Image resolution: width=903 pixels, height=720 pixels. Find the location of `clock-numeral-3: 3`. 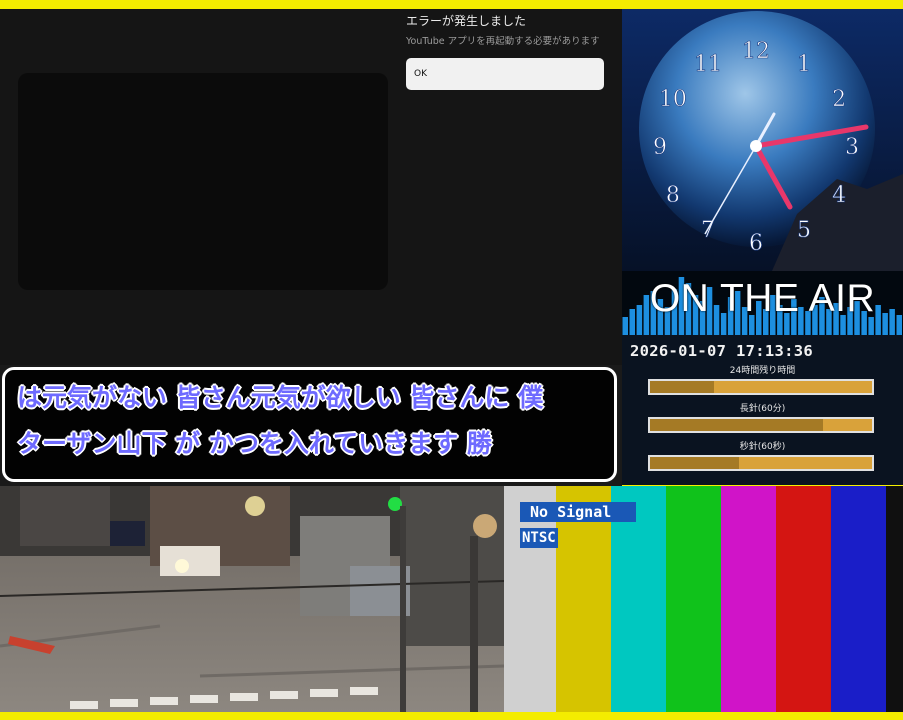

clock-numeral-3: 3 is located at coordinates (852, 147).